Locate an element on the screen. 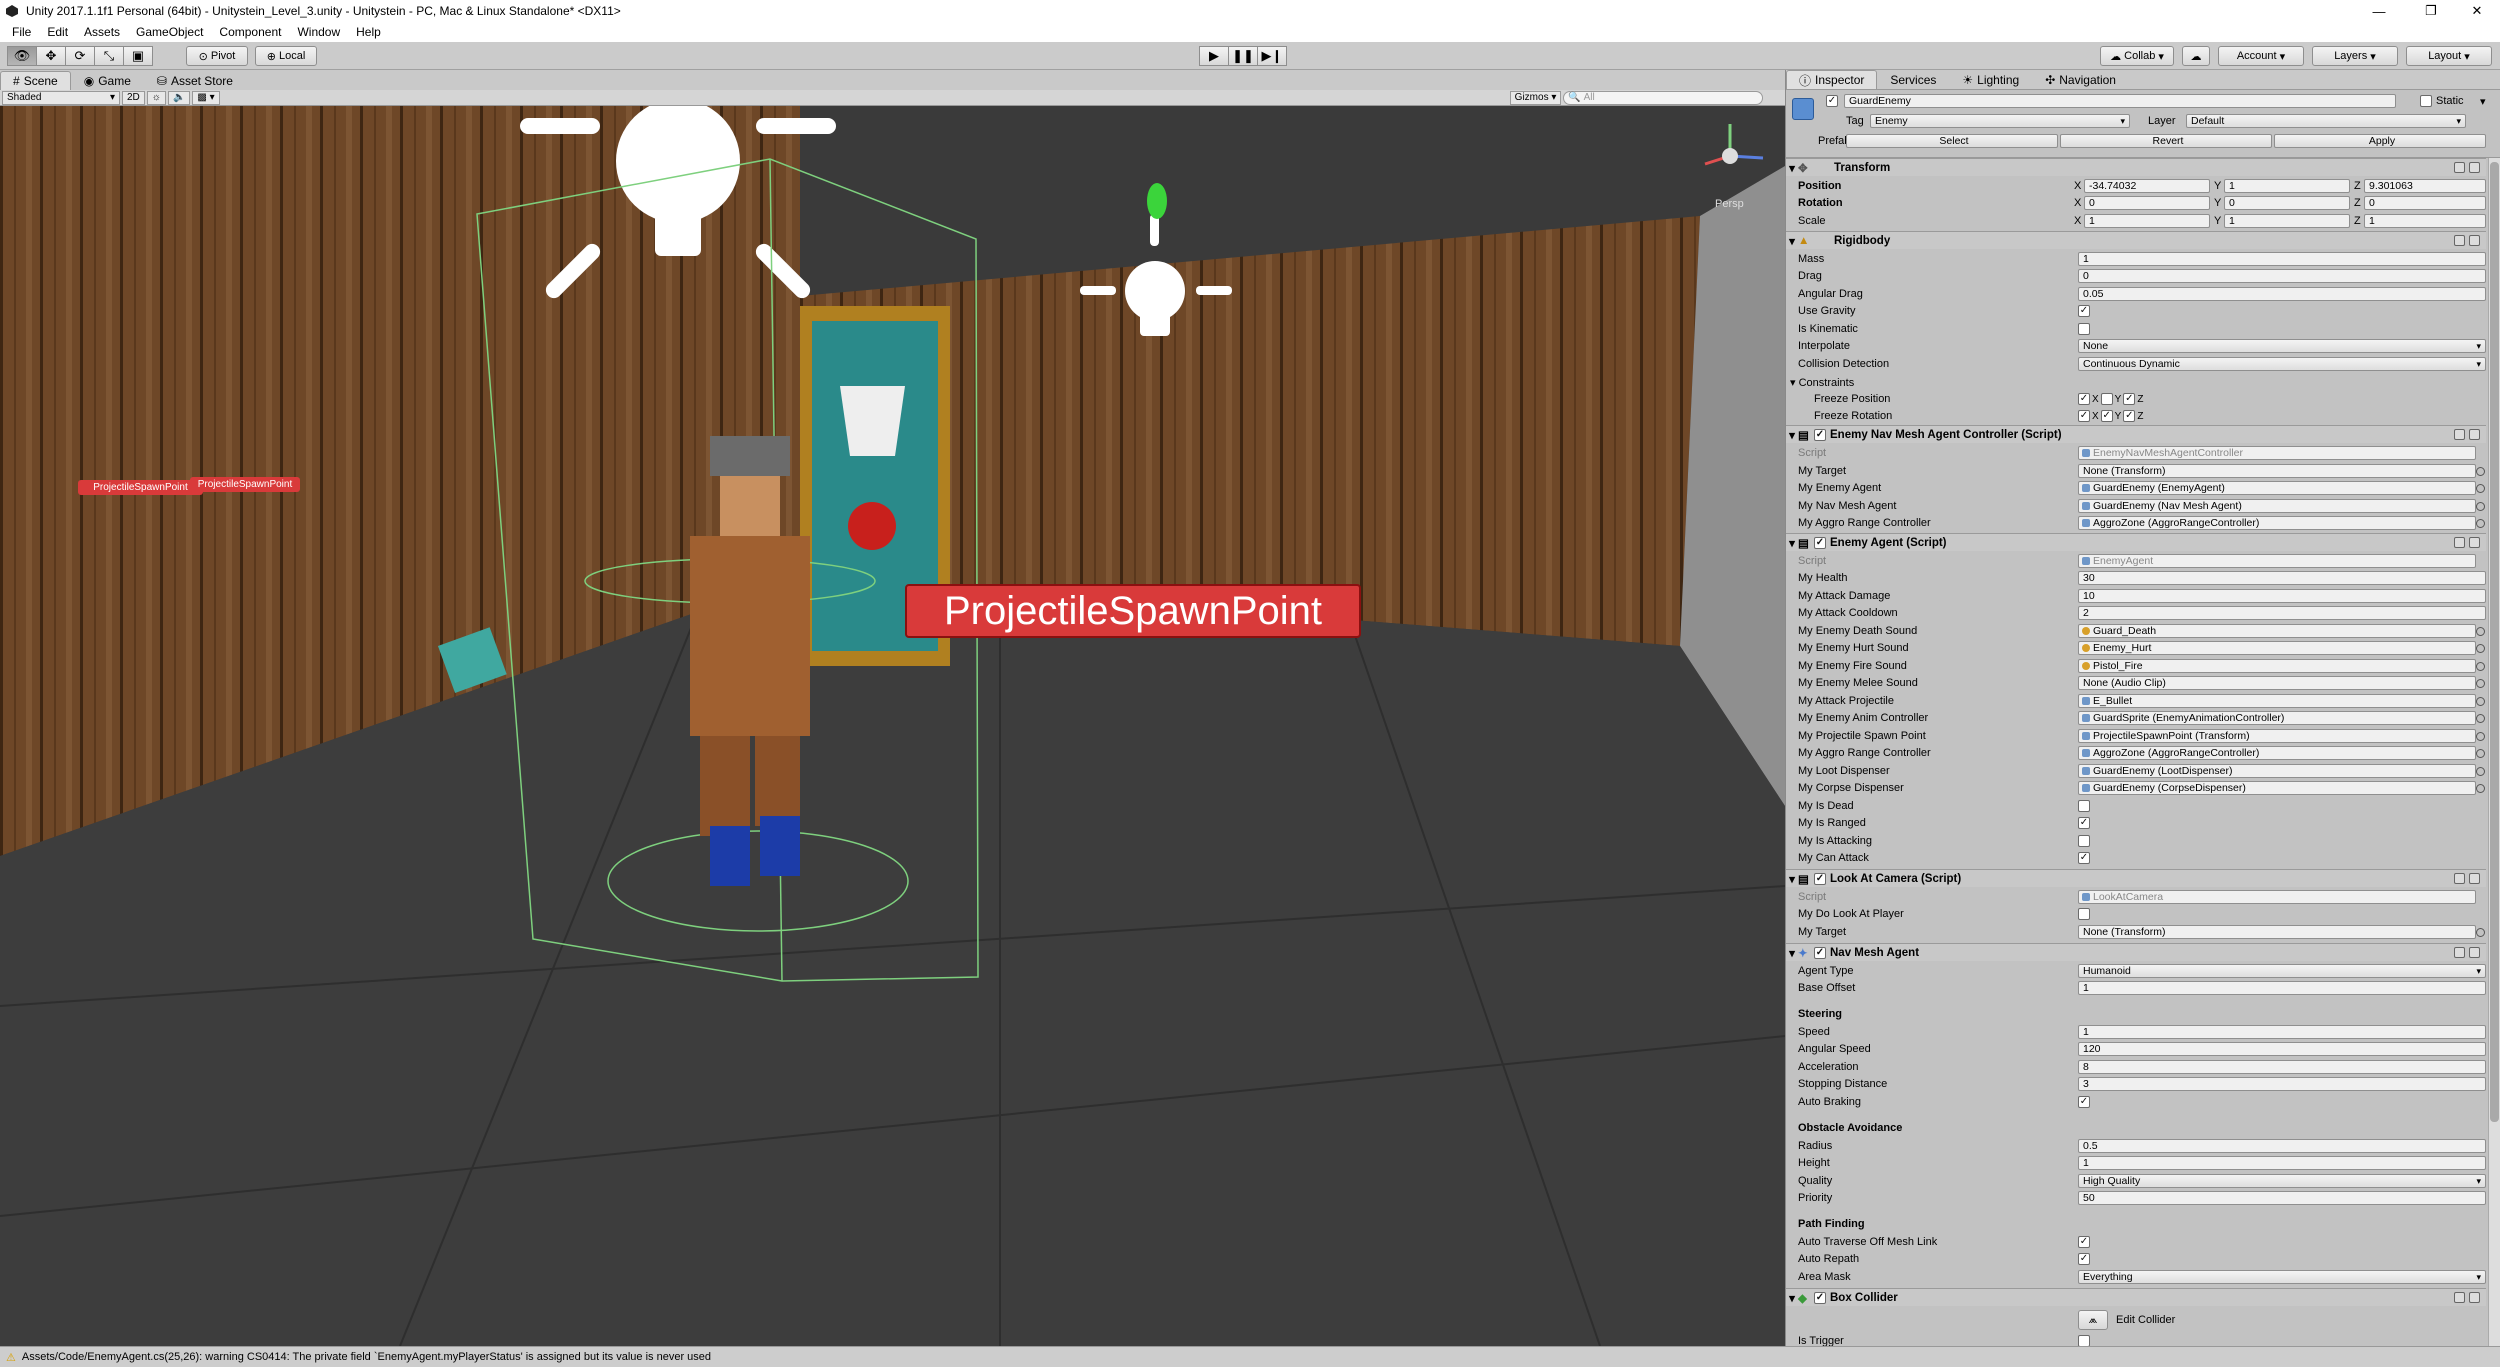 The height and width of the screenshot is (1367, 2500). rigidbody-header: ▾ ▲ Rigidbody is located at coordinates (2136, 240).